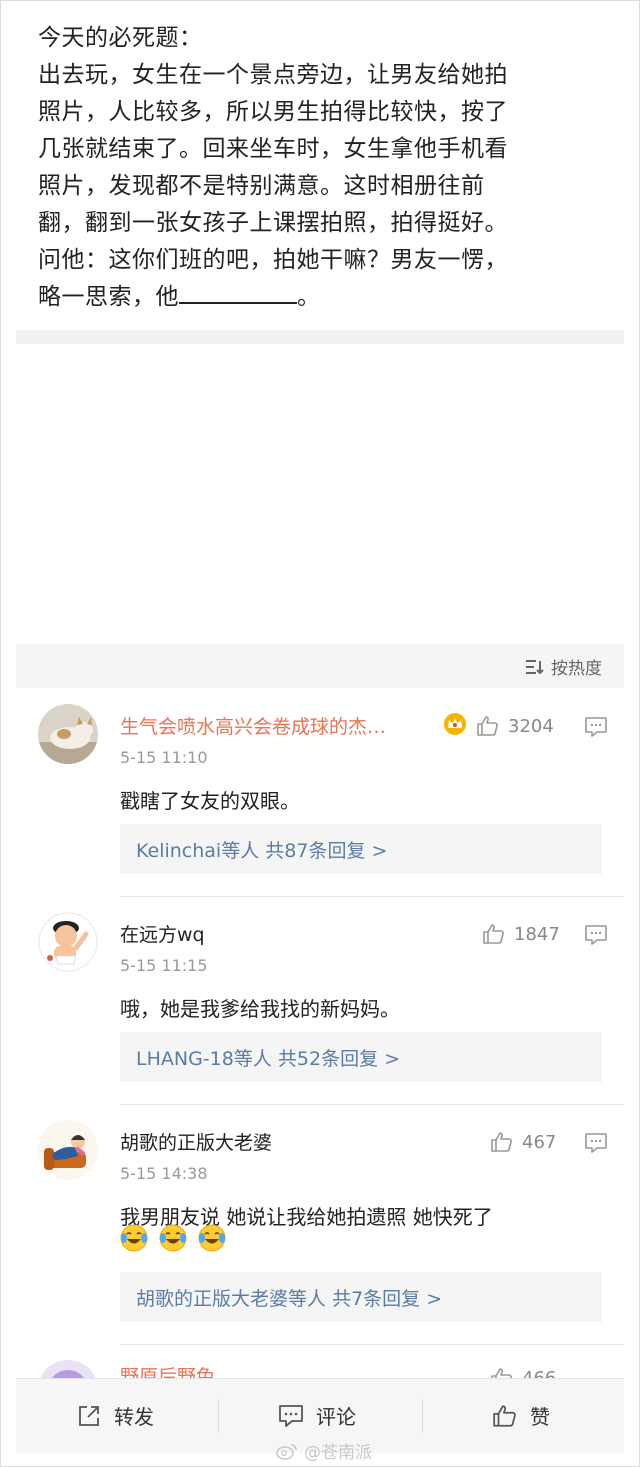  I want to click on like-button: 466, so click(523, 1372).